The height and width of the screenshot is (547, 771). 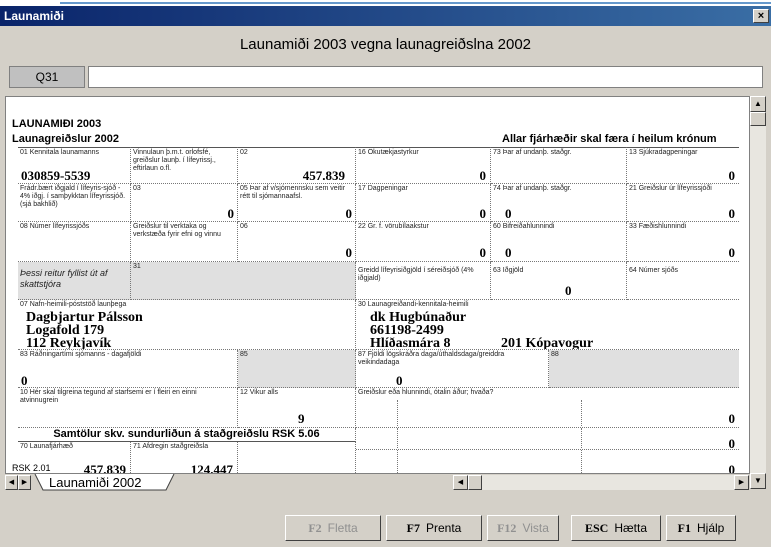 I want to click on cell-74: 74 Þar af undanþ. staðgr. 0, so click(x=559, y=203).